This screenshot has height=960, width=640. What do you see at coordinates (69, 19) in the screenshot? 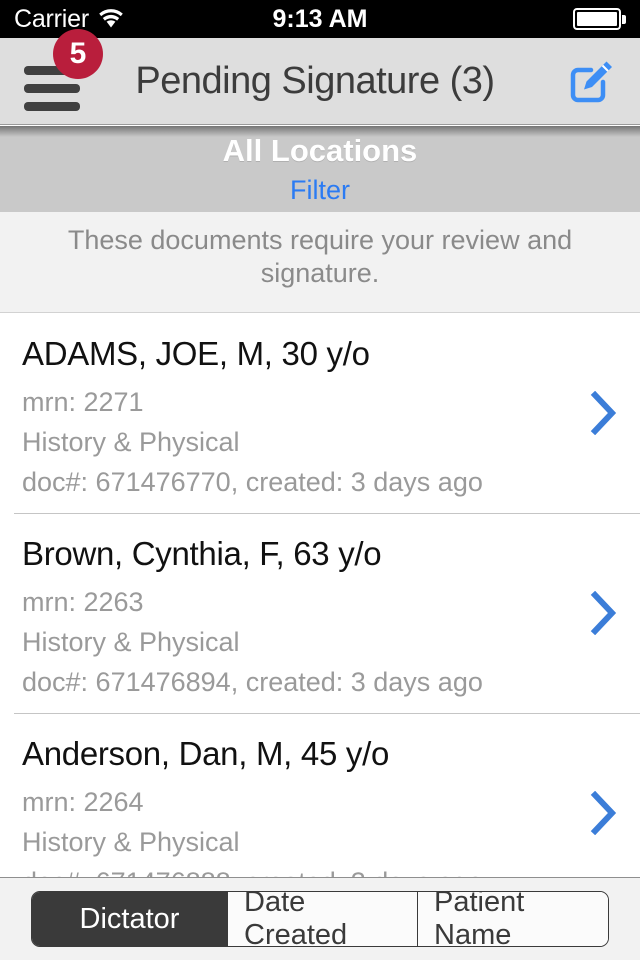
I see `status-bar-left: Carrier` at bounding box center [69, 19].